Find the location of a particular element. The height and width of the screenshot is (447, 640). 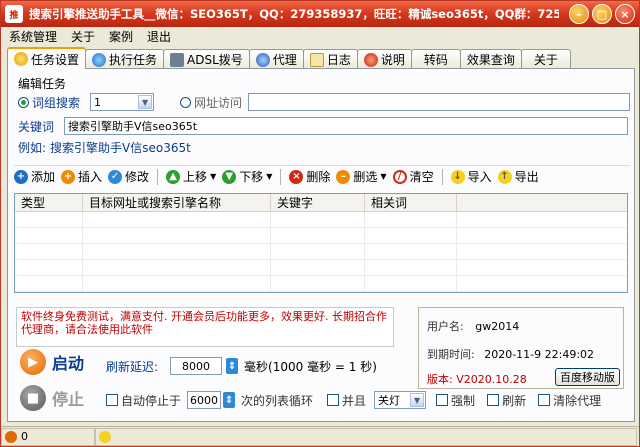

column-related: 相关词 is located at coordinates (411, 202).